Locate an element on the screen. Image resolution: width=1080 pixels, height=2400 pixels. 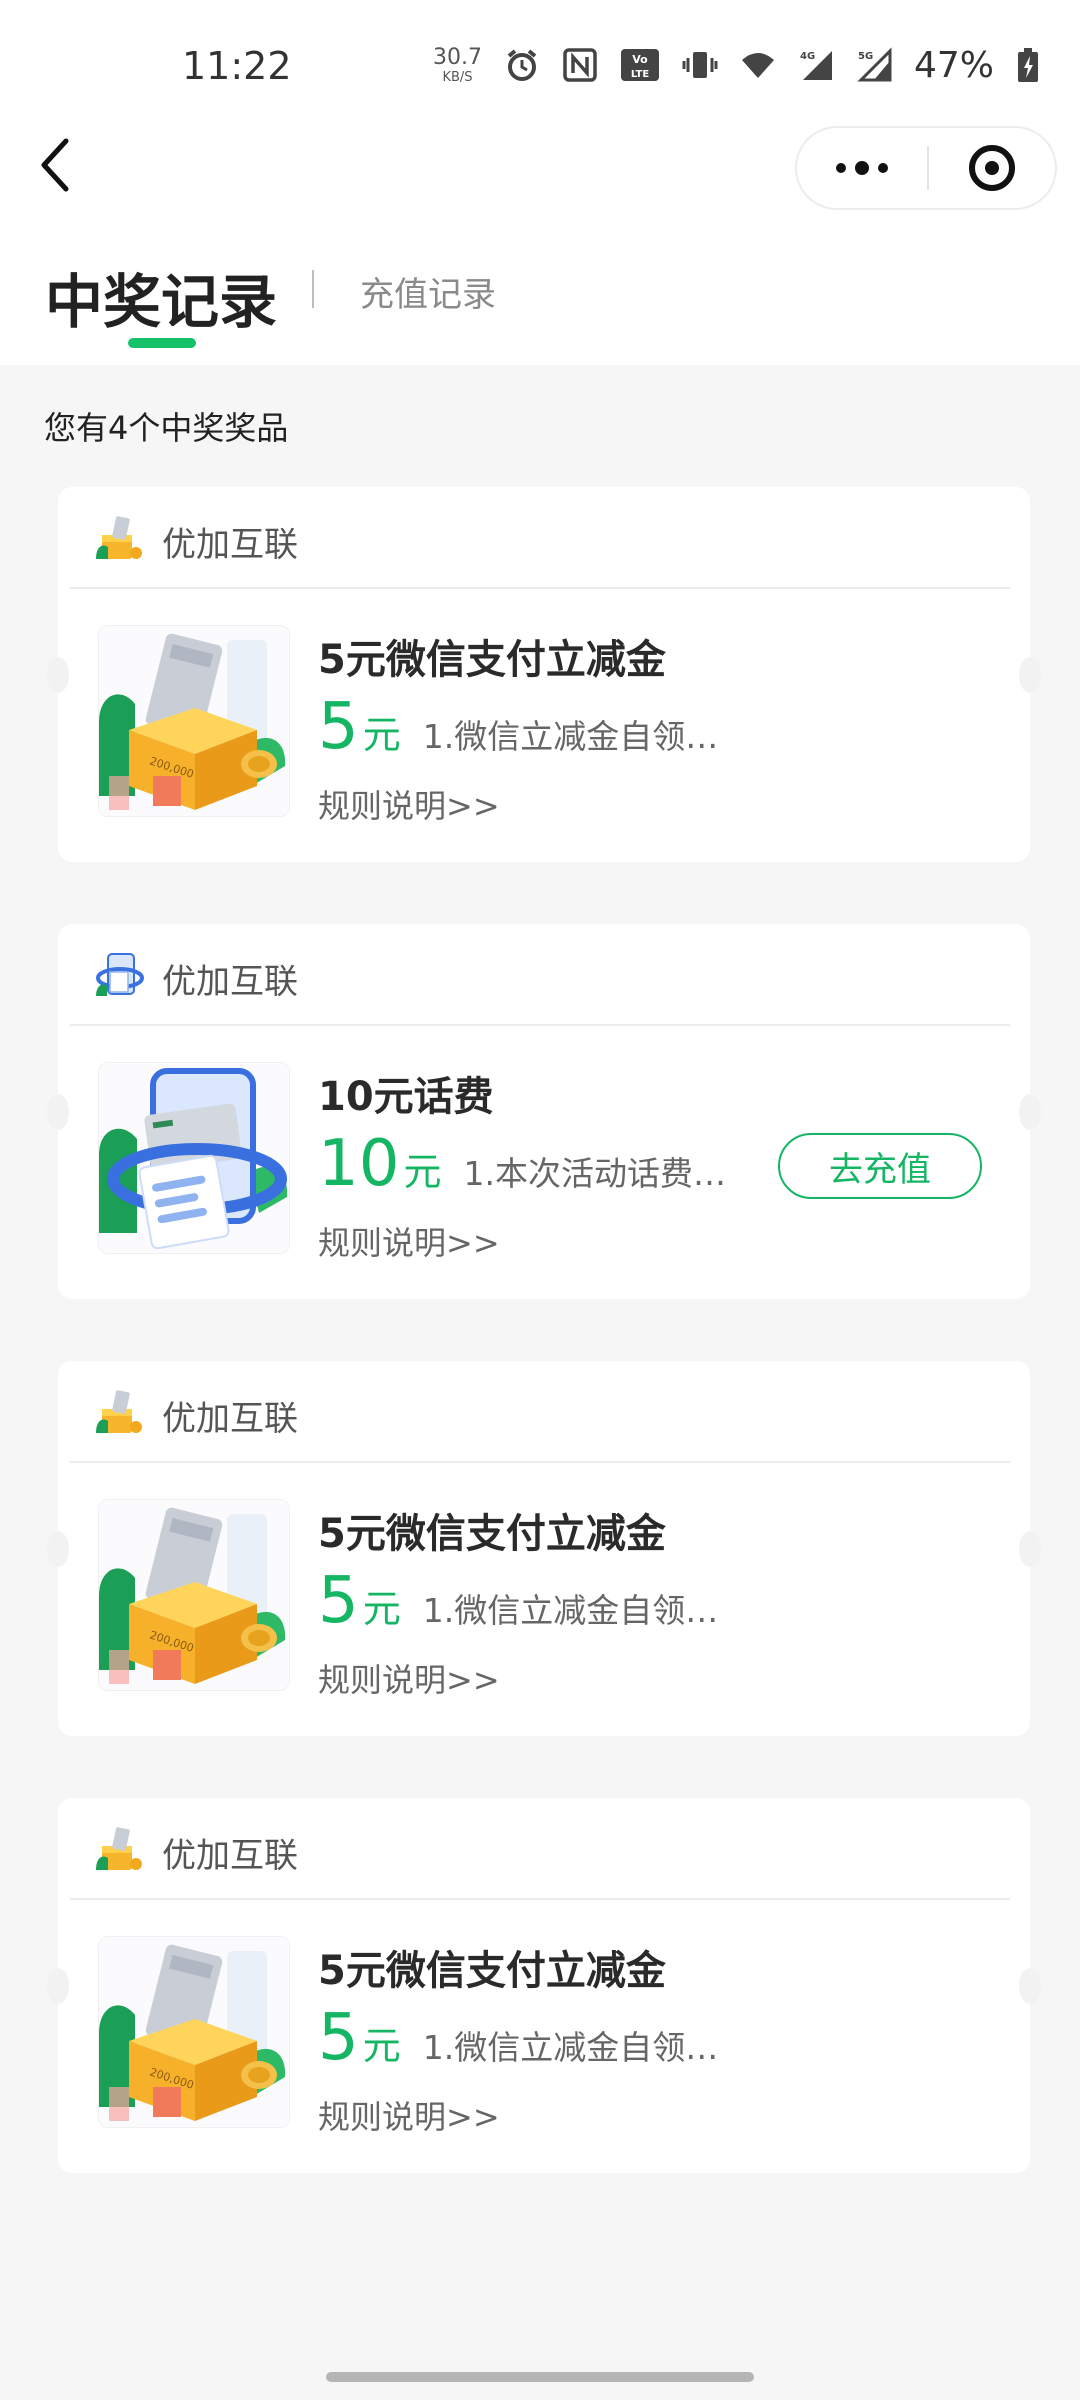
miniprogram-capsule is located at coordinates (926, 168).